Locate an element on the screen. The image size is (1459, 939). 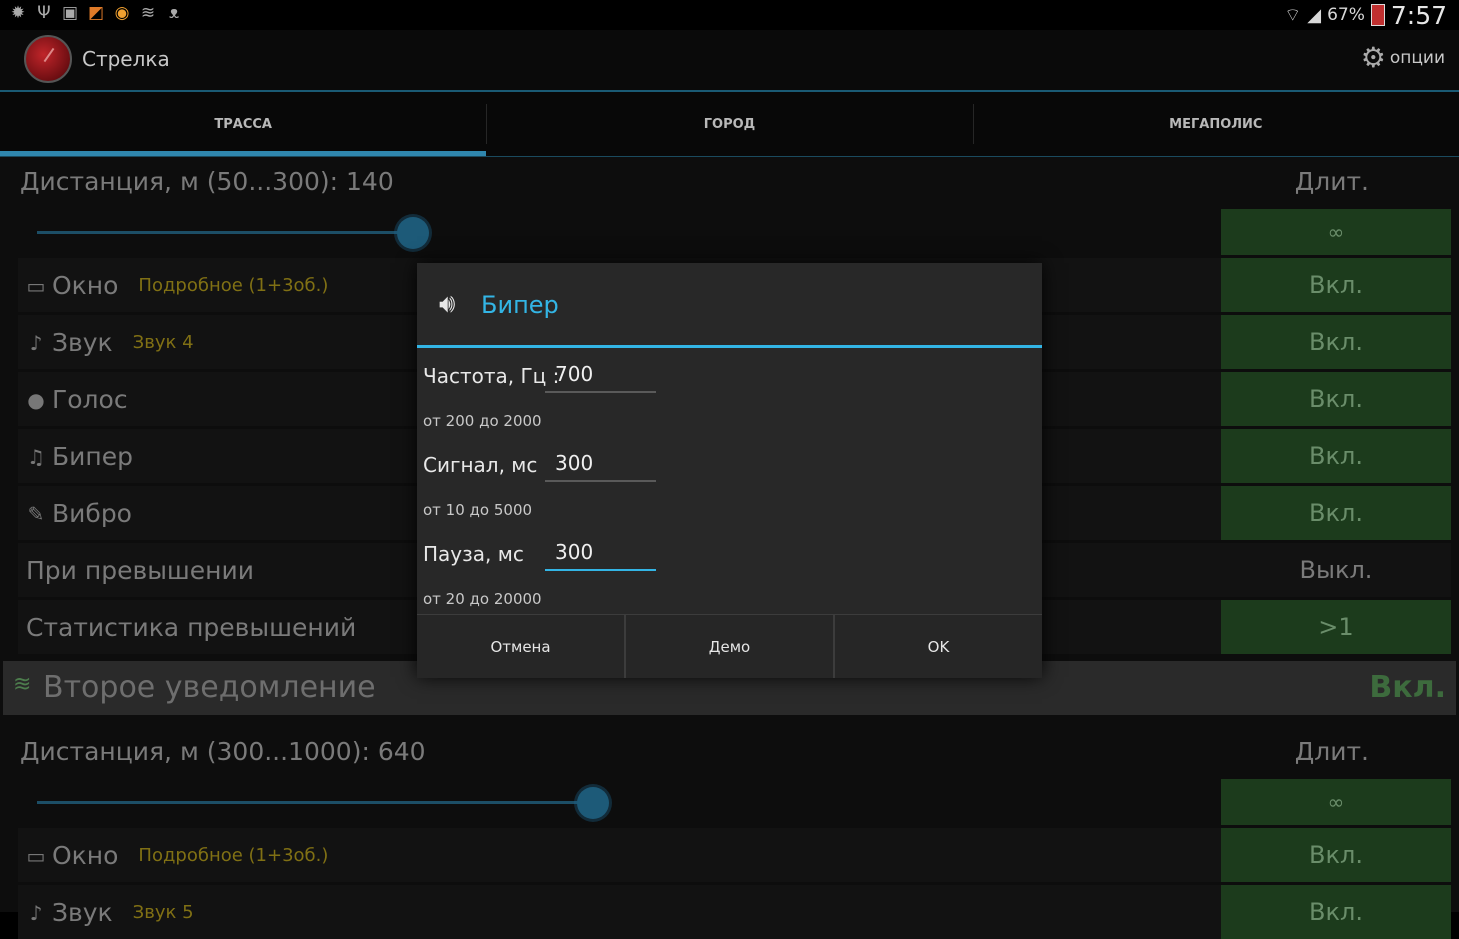
row-value: Выкл. is located at coordinates (1336, 570).